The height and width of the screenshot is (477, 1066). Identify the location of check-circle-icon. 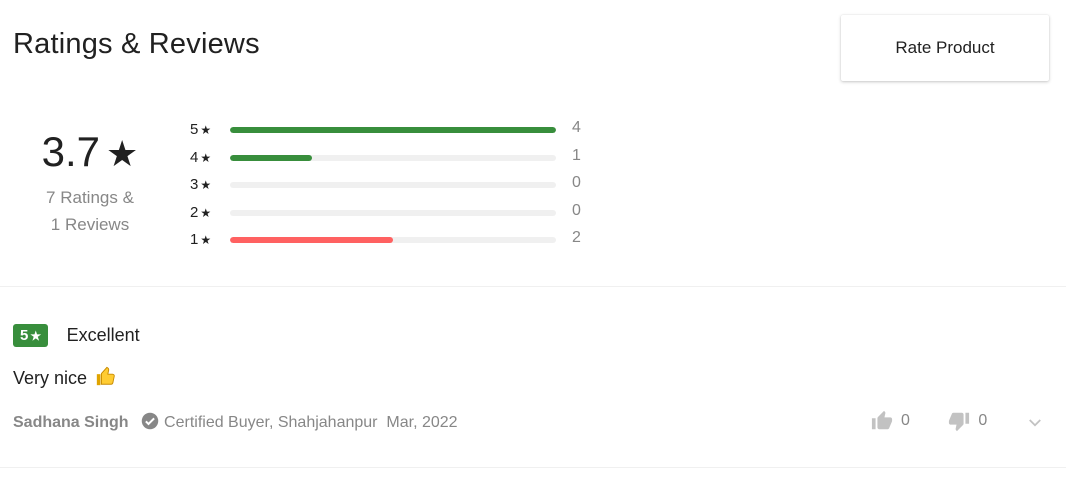
(150, 423).